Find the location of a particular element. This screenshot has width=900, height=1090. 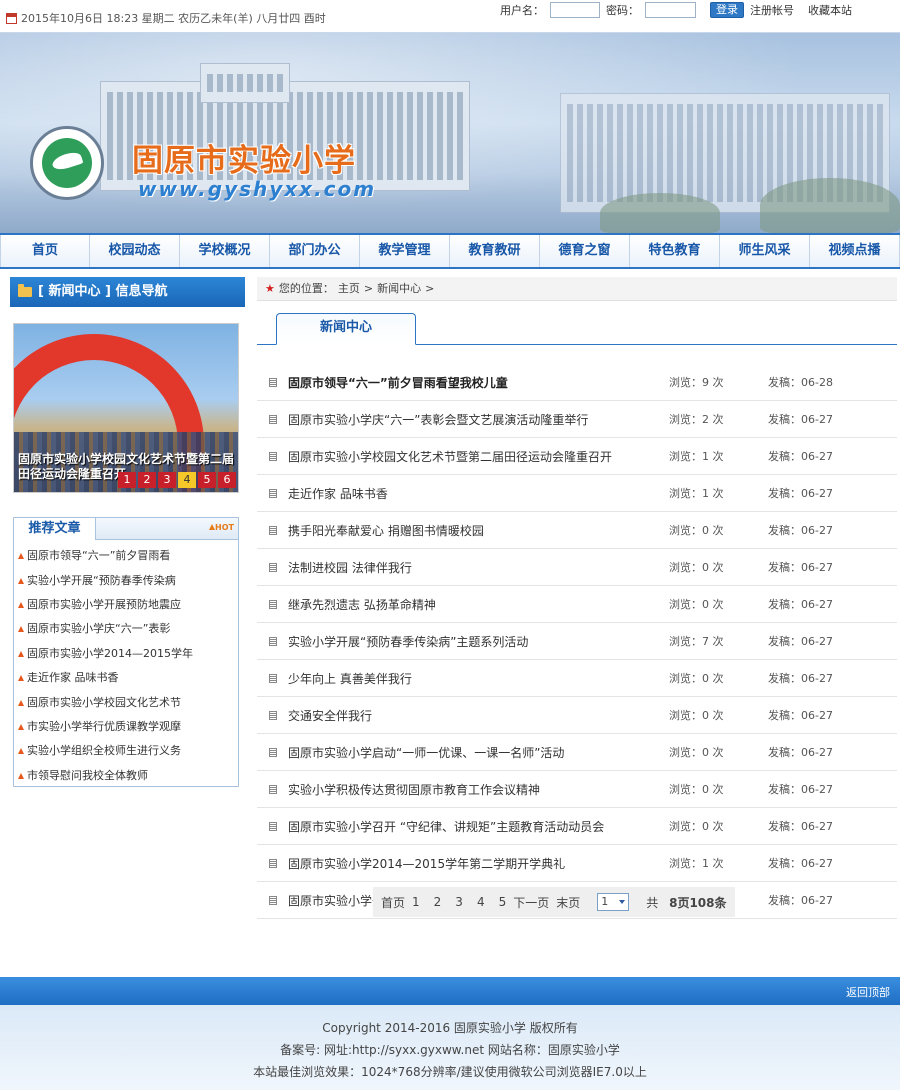

slide-page-button: 6 is located at coordinates (227, 480).